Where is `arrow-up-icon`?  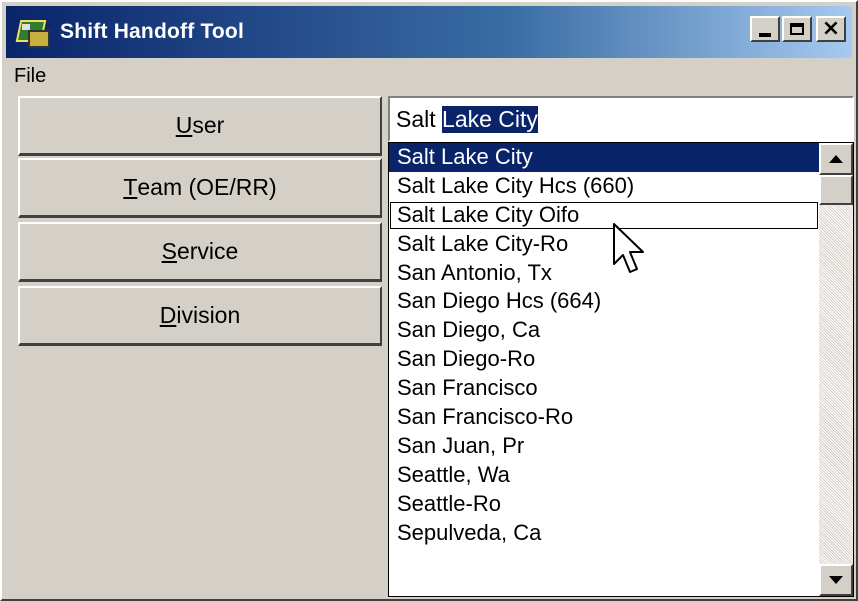 arrow-up-icon is located at coordinates (836, 159).